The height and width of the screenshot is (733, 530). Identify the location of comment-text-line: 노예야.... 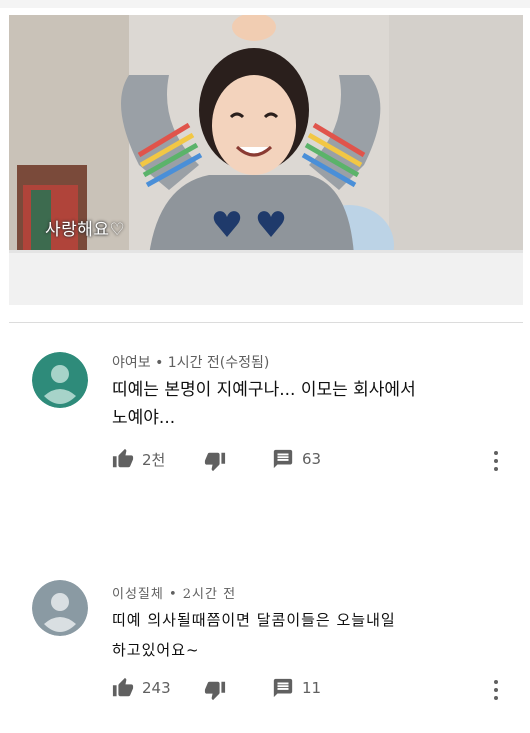
(144, 418).